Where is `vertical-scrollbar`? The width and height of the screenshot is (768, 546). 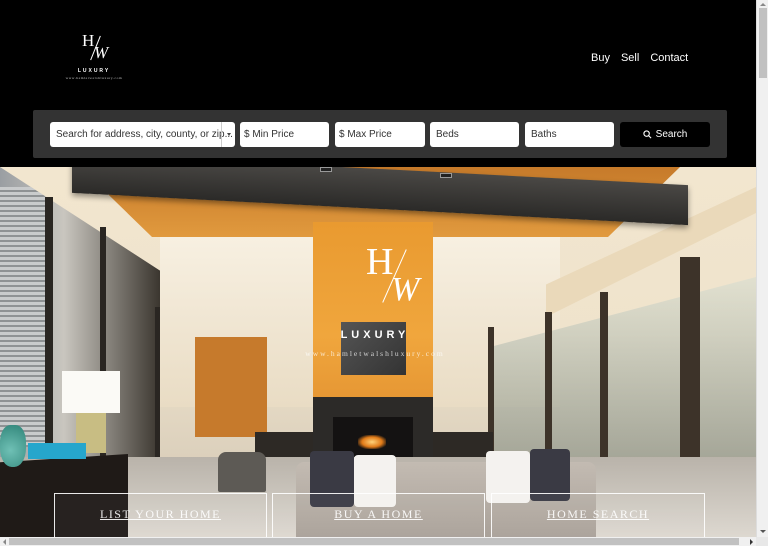 vertical-scrollbar is located at coordinates (762, 268).